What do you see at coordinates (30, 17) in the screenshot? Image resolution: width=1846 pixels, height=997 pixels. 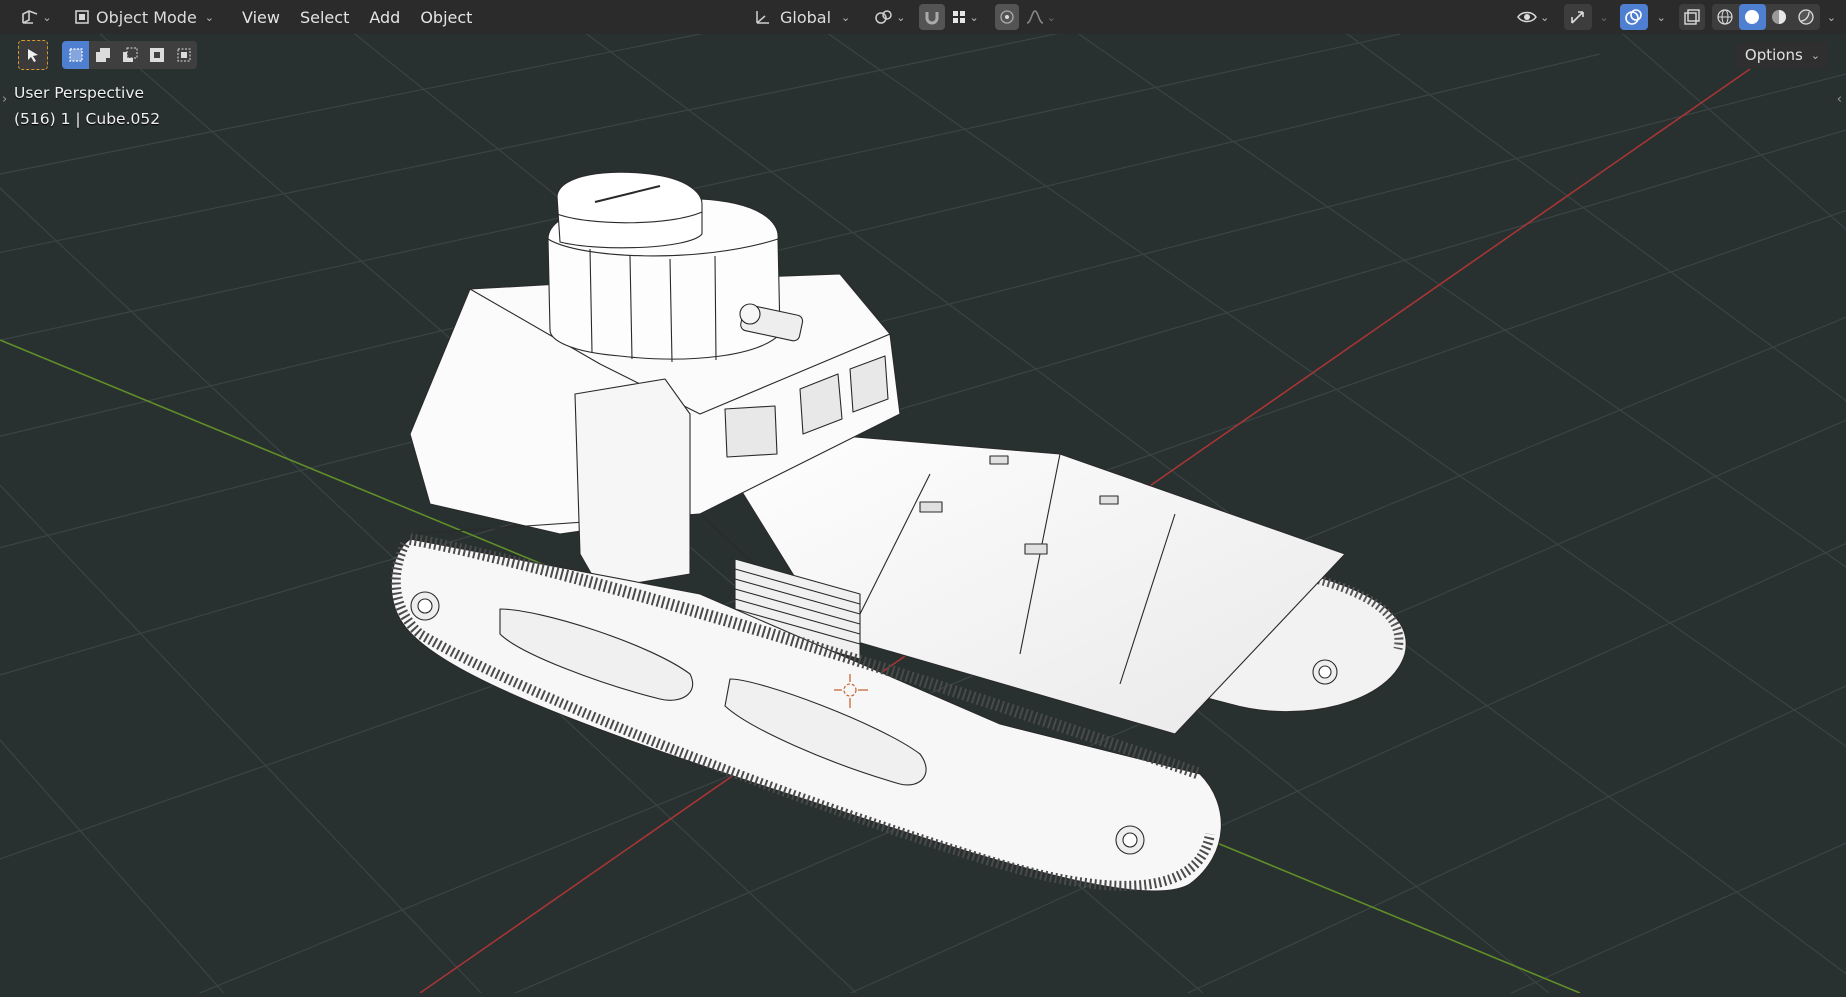 I see `editor-type-icon` at bounding box center [30, 17].